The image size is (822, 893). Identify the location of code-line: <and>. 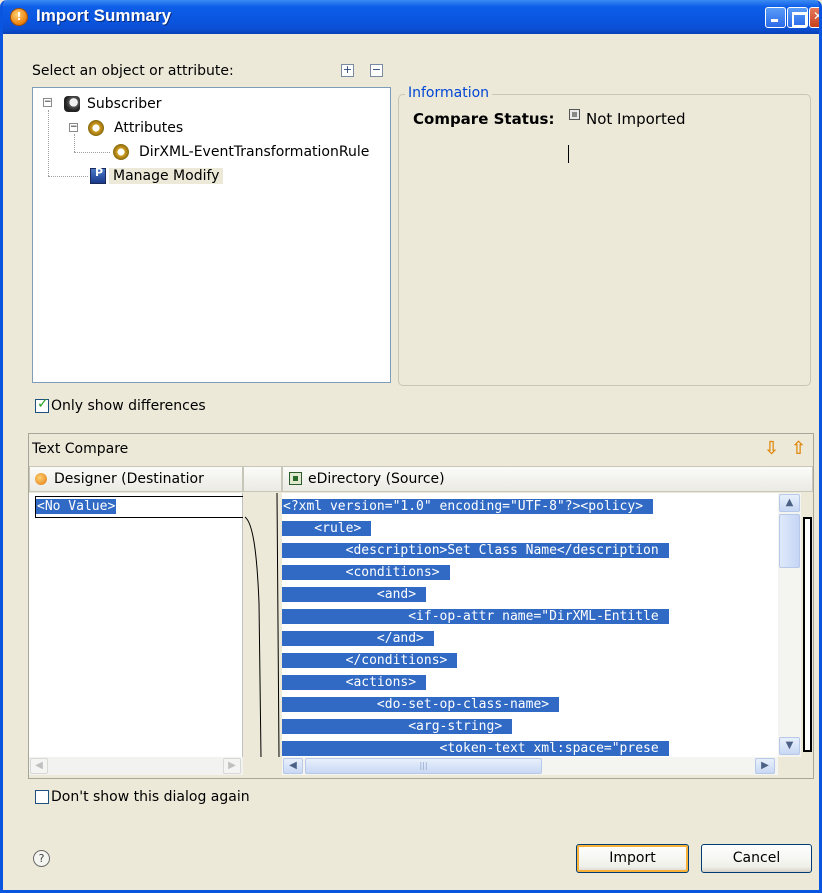
(354, 594).